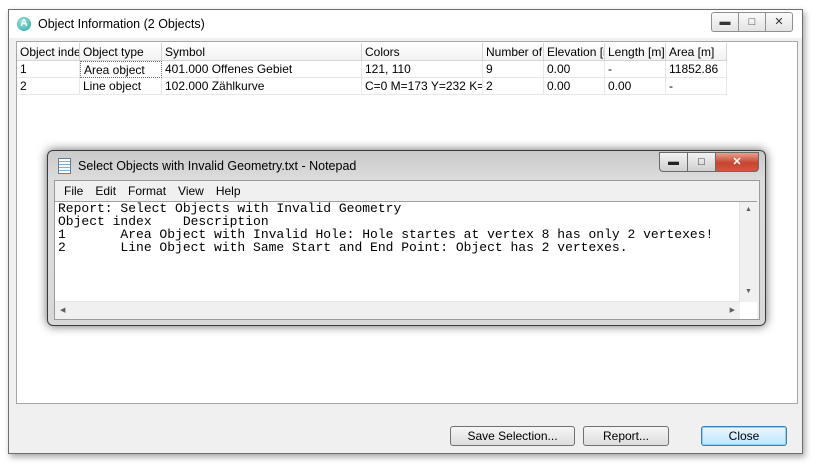 The image size is (820, 472). I want to click on cell-number-of-vertices: 2, so click(513, 86).